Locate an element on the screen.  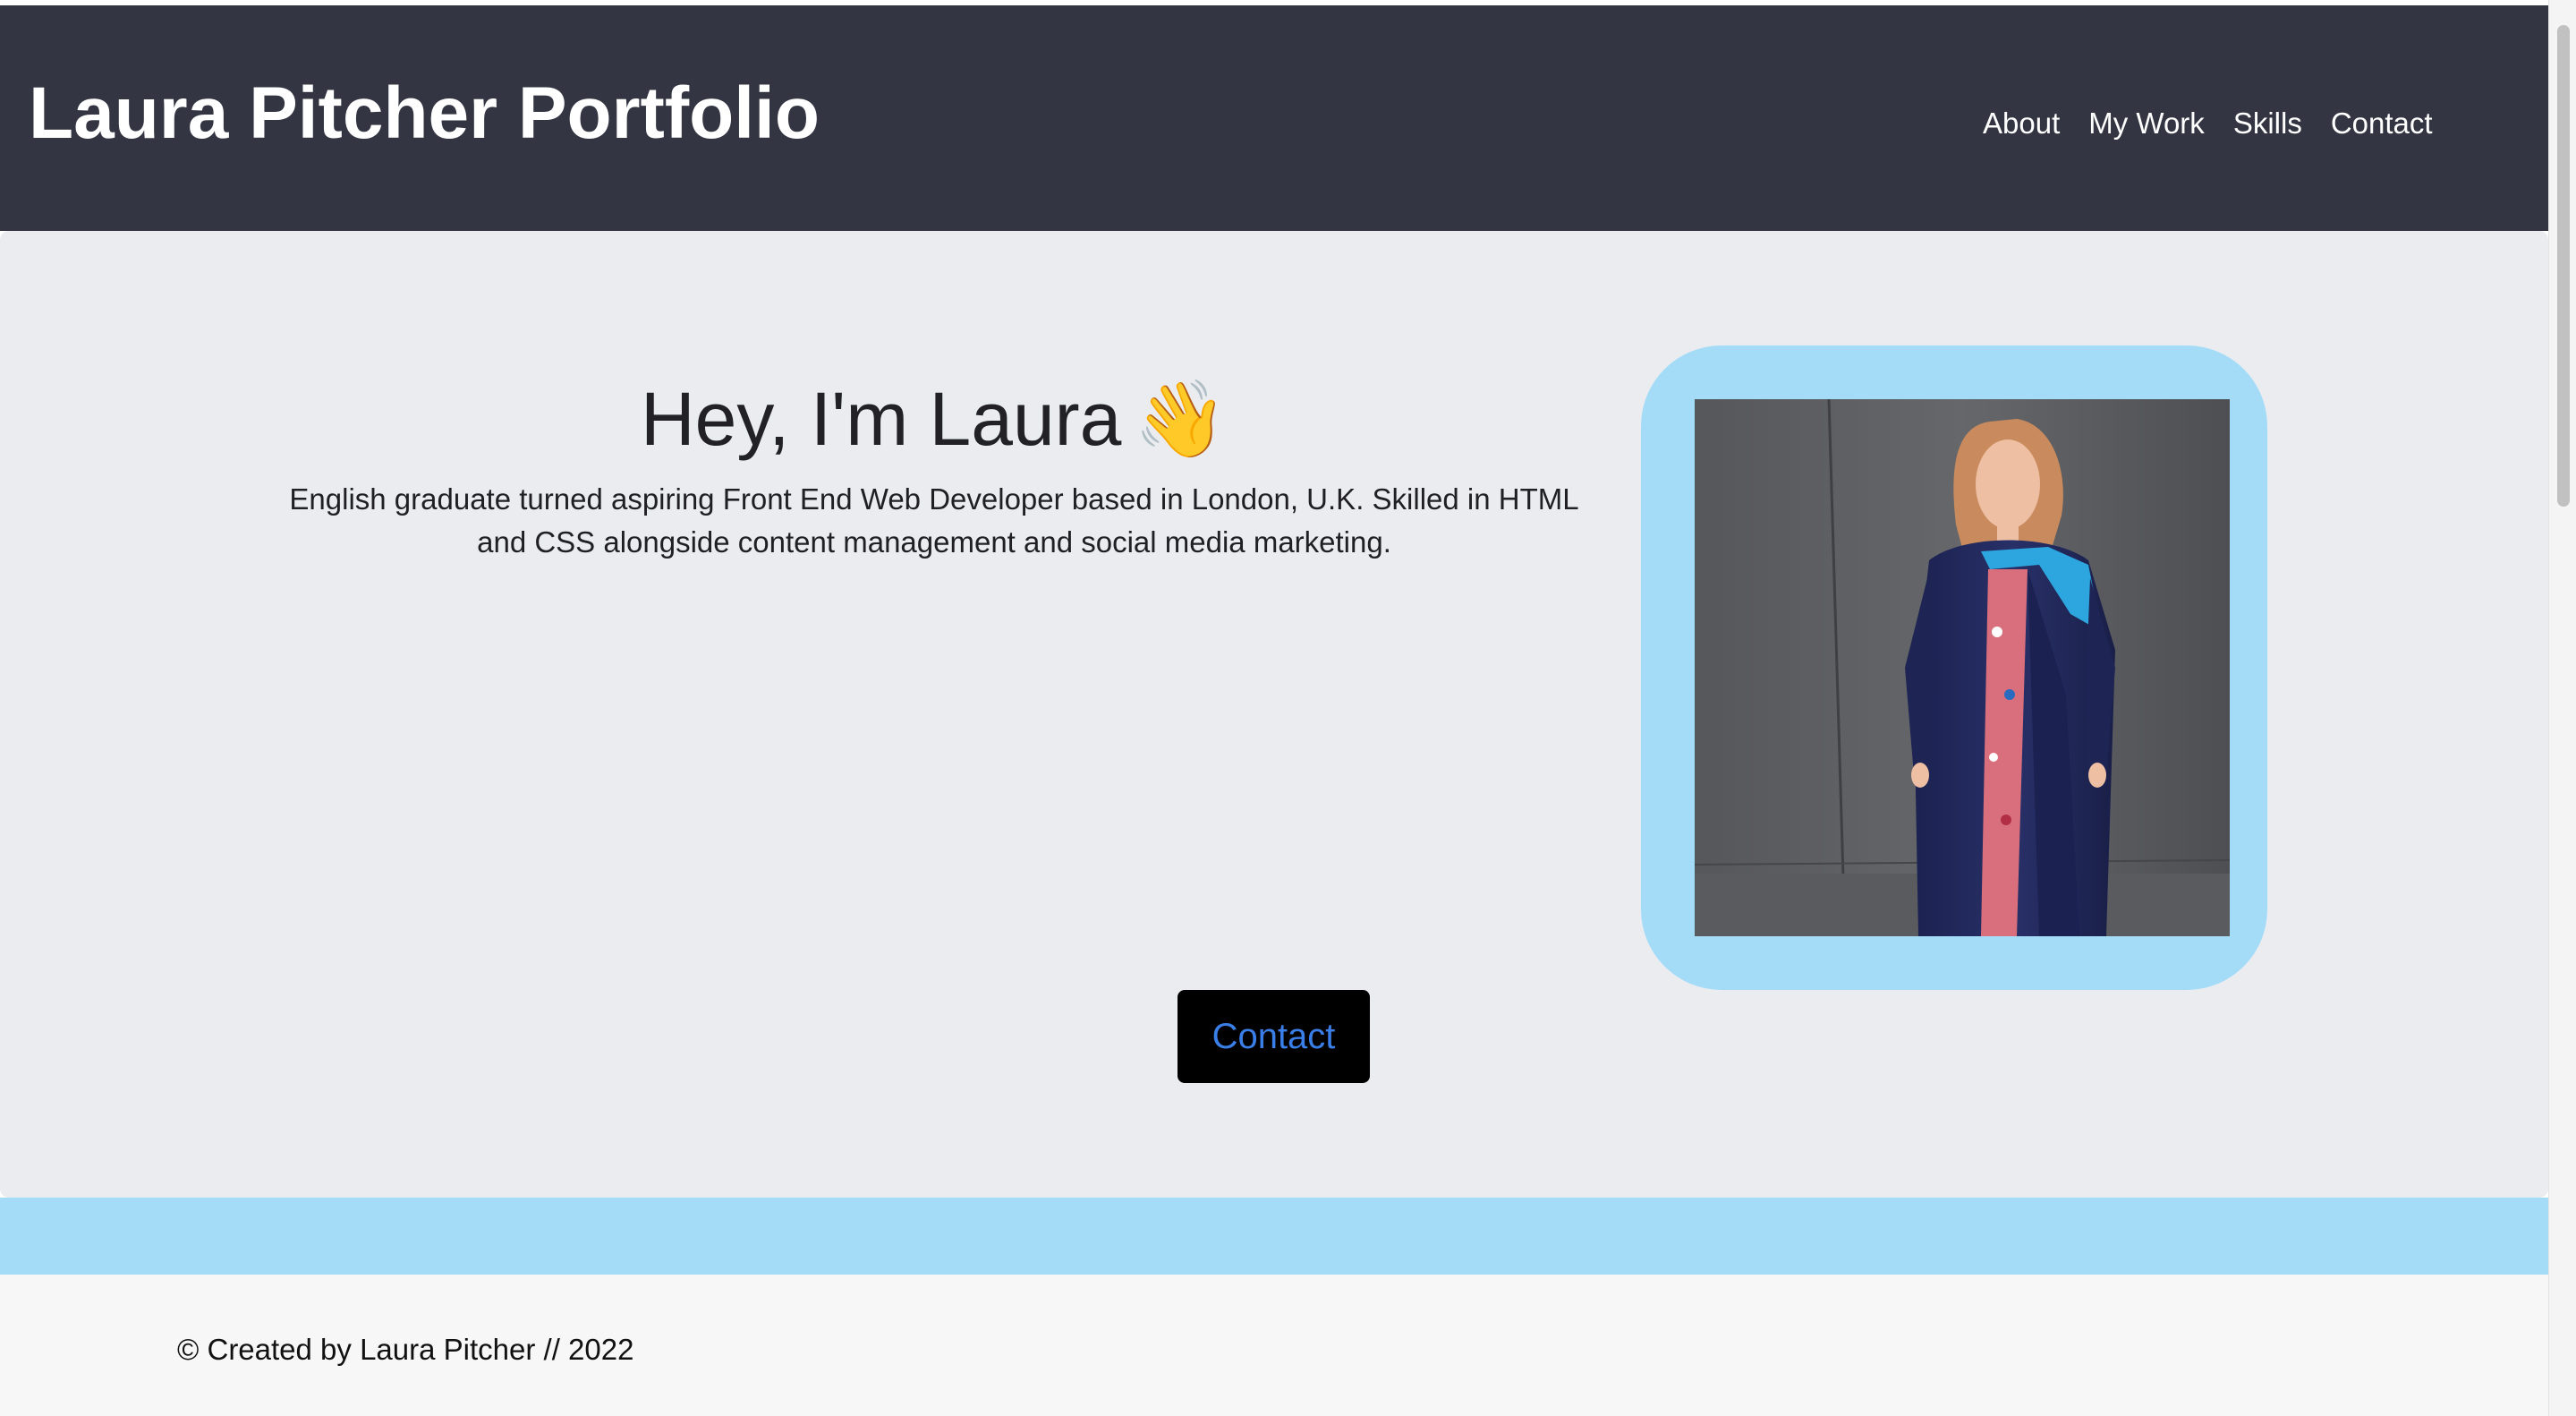
nav-link-contact: Contact is located at coordinates (2382, 123).